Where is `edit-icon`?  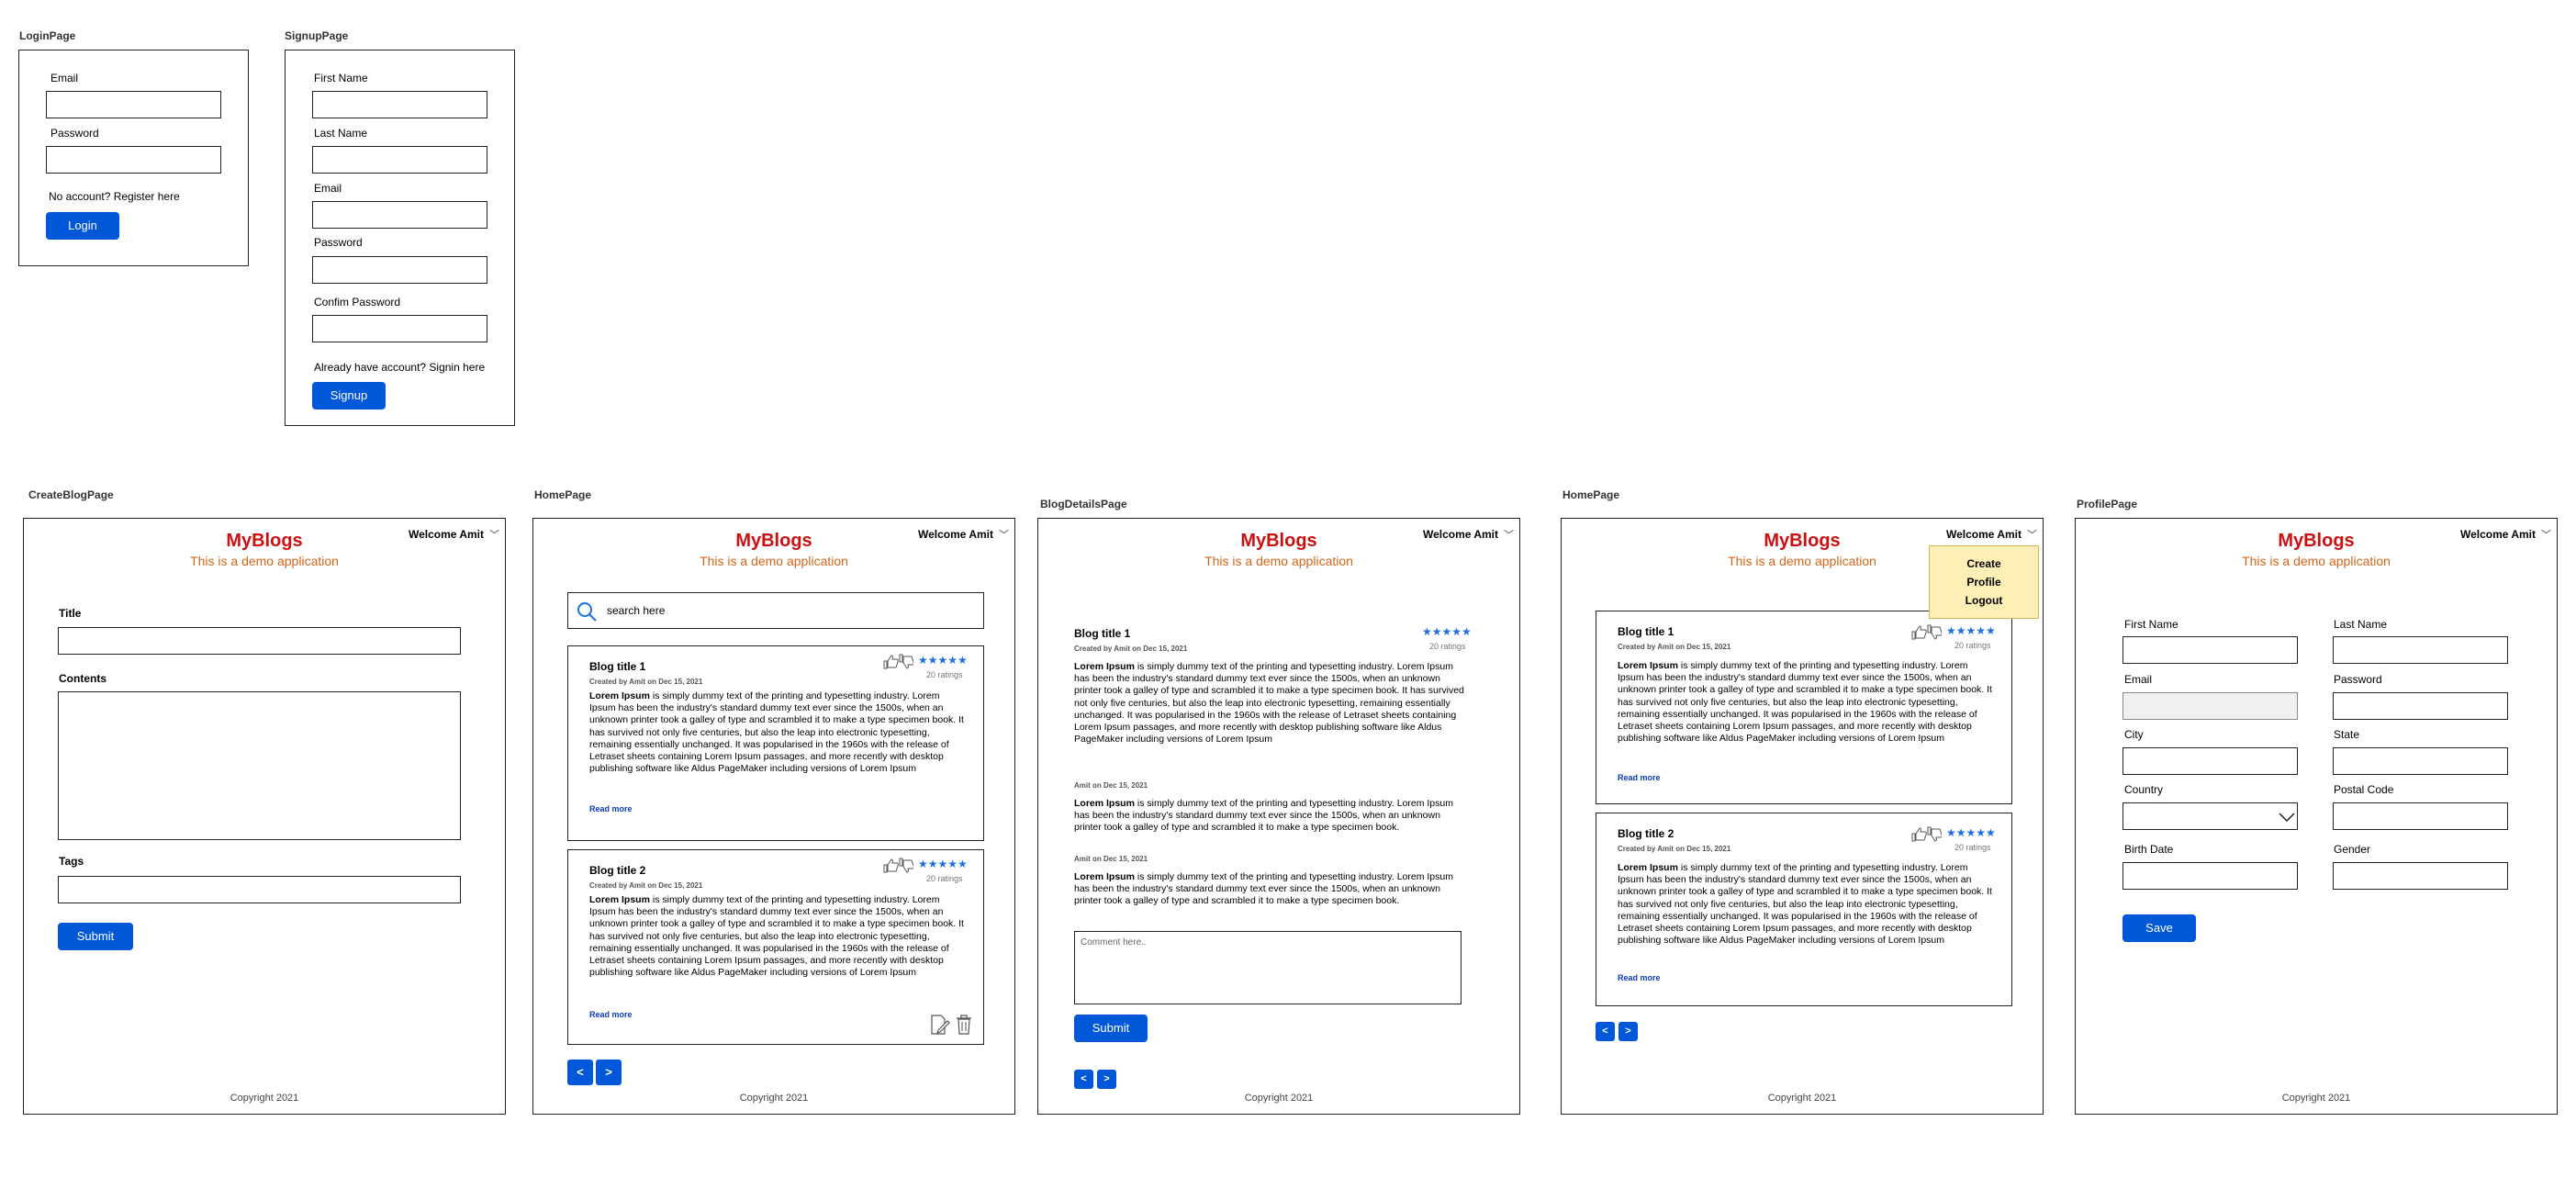
edit-icon is located at coordinates (940, 1025).